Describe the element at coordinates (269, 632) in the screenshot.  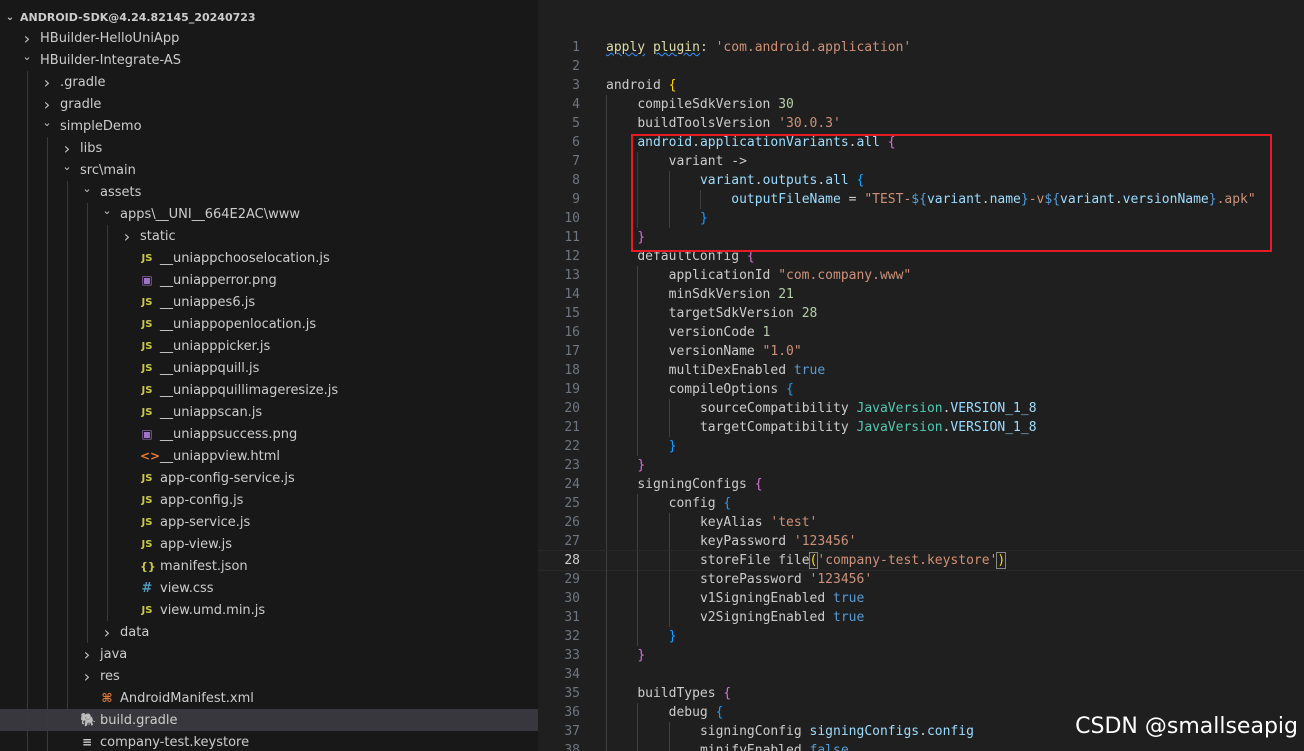
I see `tree-folder: › data` at that location.